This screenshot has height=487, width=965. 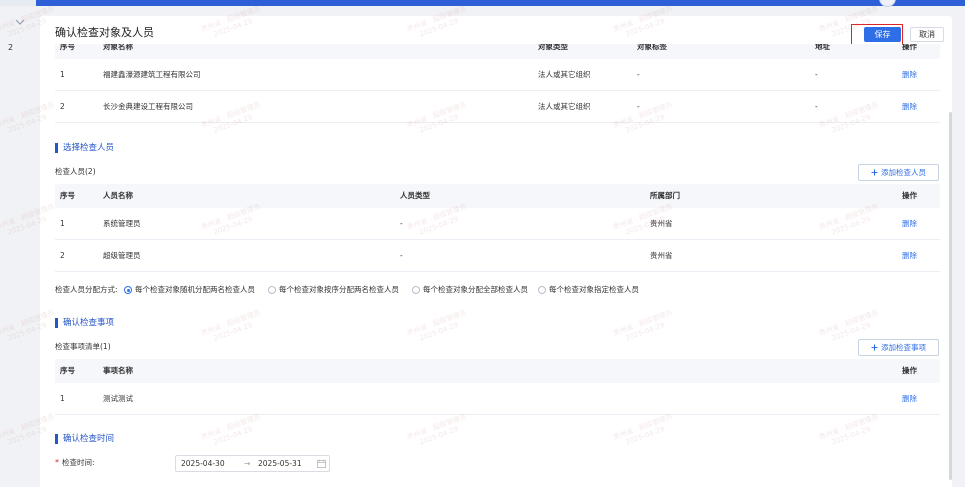 What do you see at coordinates (89, 439) in the screenshot?
I see `section-title: 确认检查时间` at bounding box center [89, 439].